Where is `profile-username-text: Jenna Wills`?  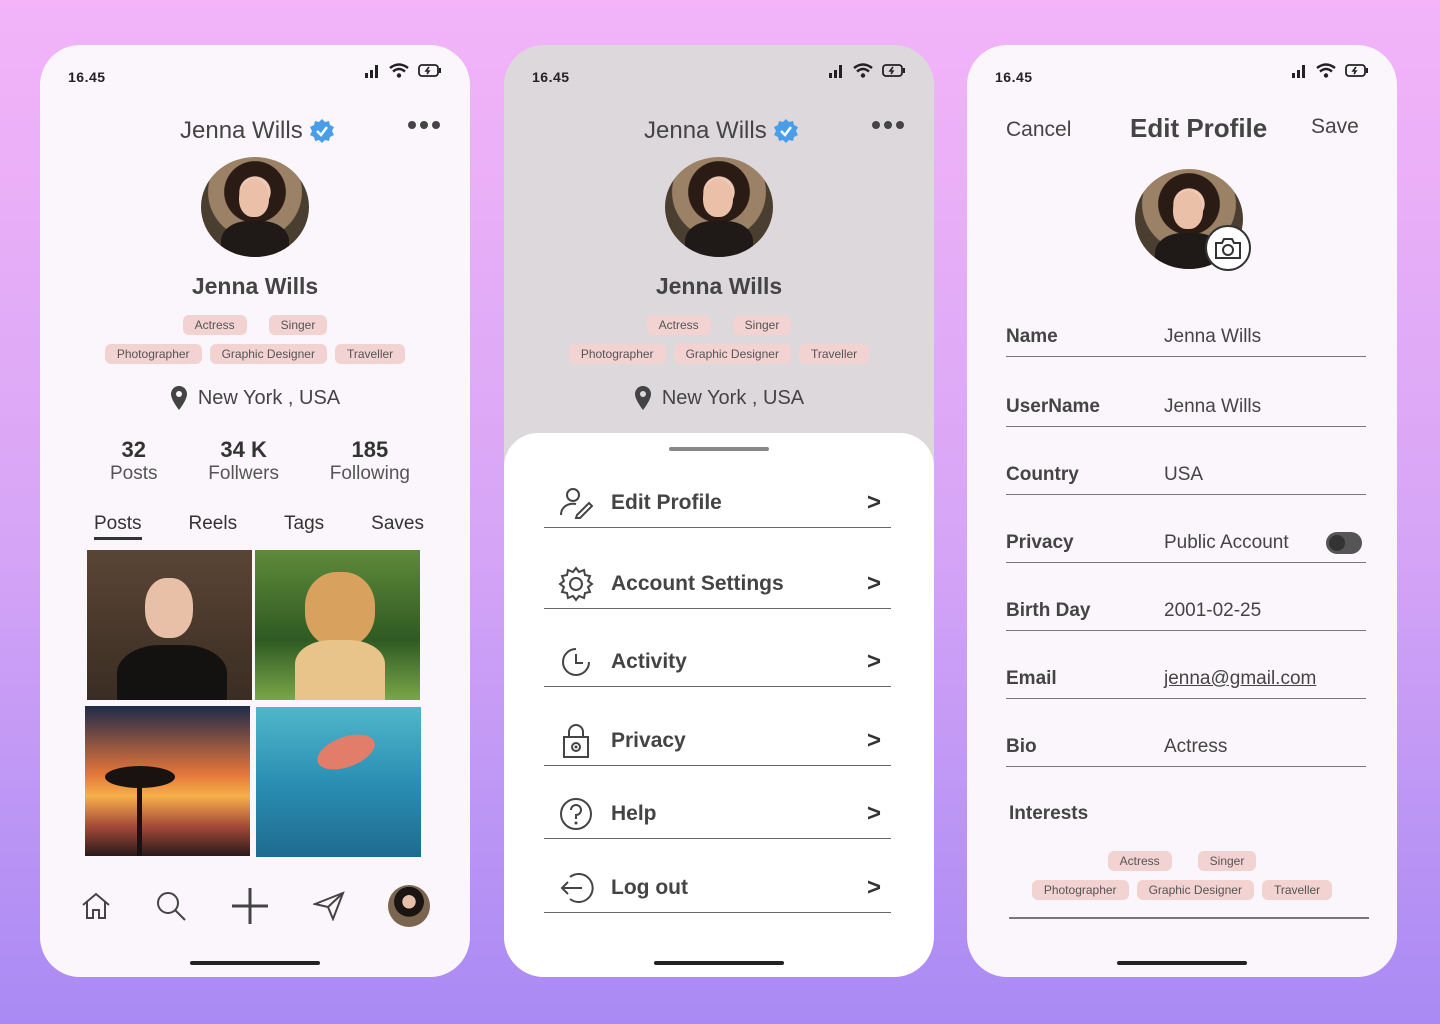 profile-username-text: Jenna Wills is located at coordinates (705, 130).